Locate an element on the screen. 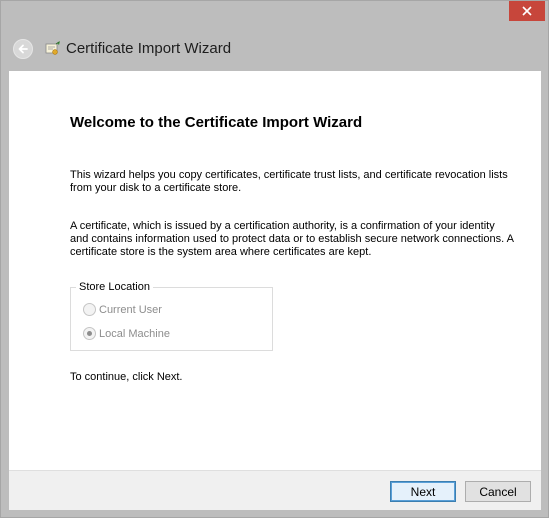 The width and height of the screenshot is (549, 518). back-arrow-icon is located at coordinates (23, 49).